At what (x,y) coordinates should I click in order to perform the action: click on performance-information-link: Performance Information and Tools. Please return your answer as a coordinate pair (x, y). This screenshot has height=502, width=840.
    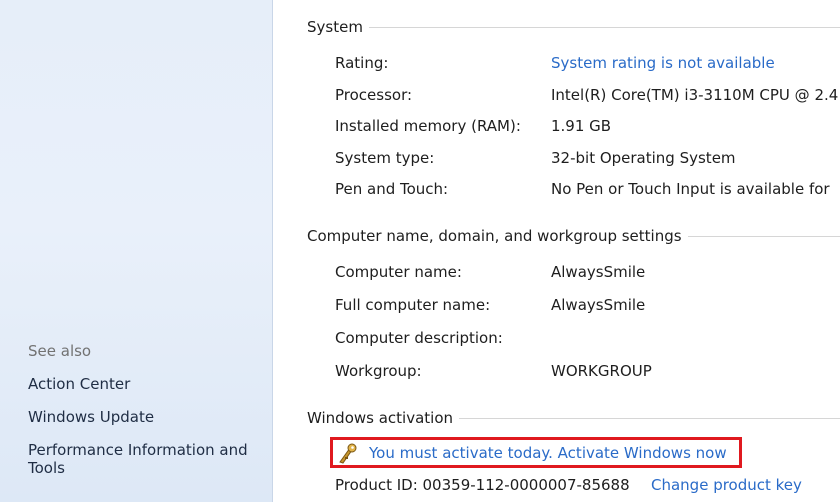
    Looking at the image, I should click on (138, 459).